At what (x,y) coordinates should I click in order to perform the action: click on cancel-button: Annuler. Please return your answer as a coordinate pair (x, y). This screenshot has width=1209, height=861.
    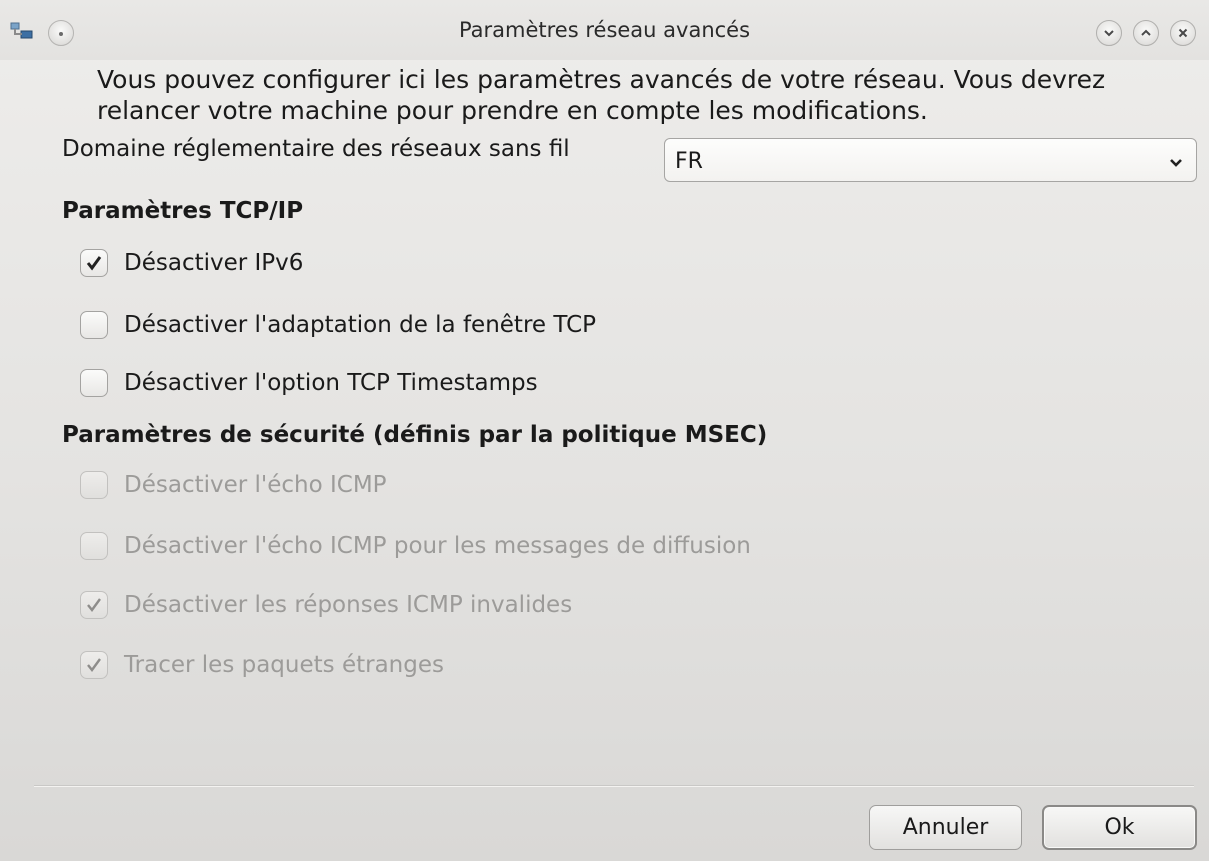
    Looking at the image, I should click on (945, 827).